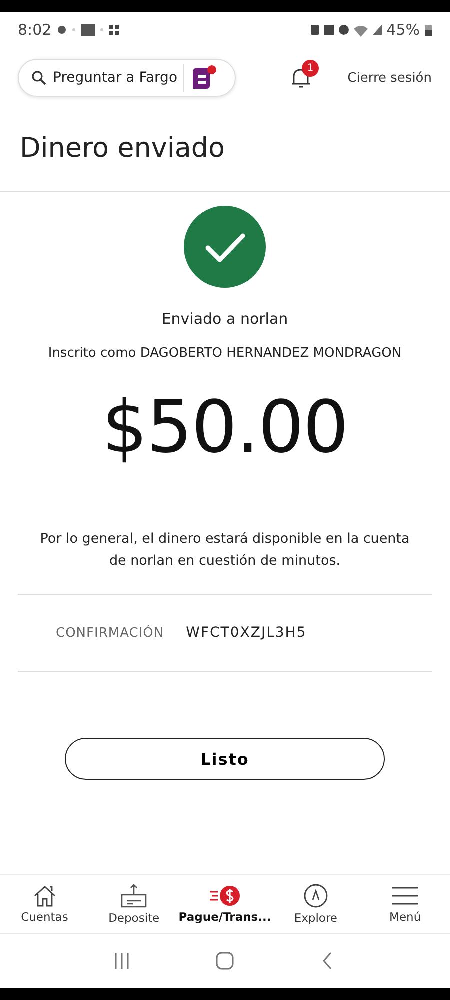 The width and height of the screenshot is (450, 1000). Describe the element at coordinates (225, 550) in the screenshot. I see `availability-note: Por lo general, el dinero estará disponible en la cuenta de norlan en cuestión de minutos.` at that location.